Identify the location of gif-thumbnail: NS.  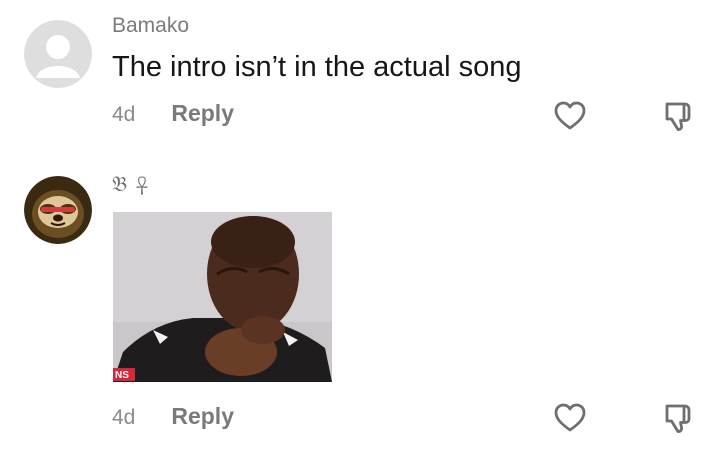
(222, 297).